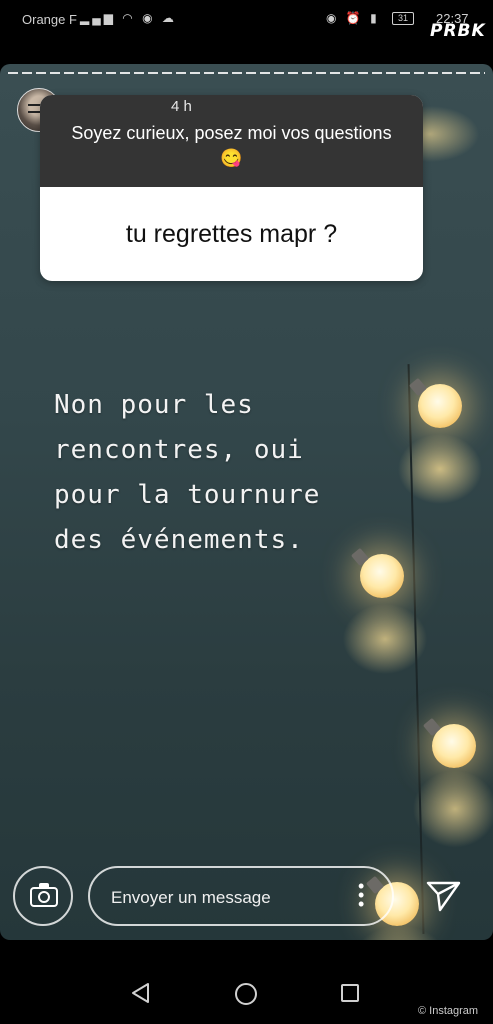 This screenshot has height=1024, width=493. I want to click on signal-wifi-icons: ▂▄▆ ◠ ◉ ☁, so click(128, 18).